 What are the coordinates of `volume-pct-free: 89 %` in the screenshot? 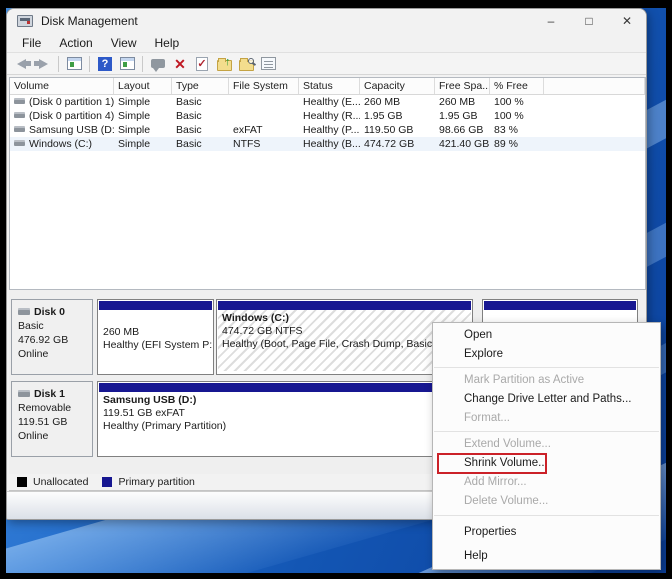 It's located at (506, 144).